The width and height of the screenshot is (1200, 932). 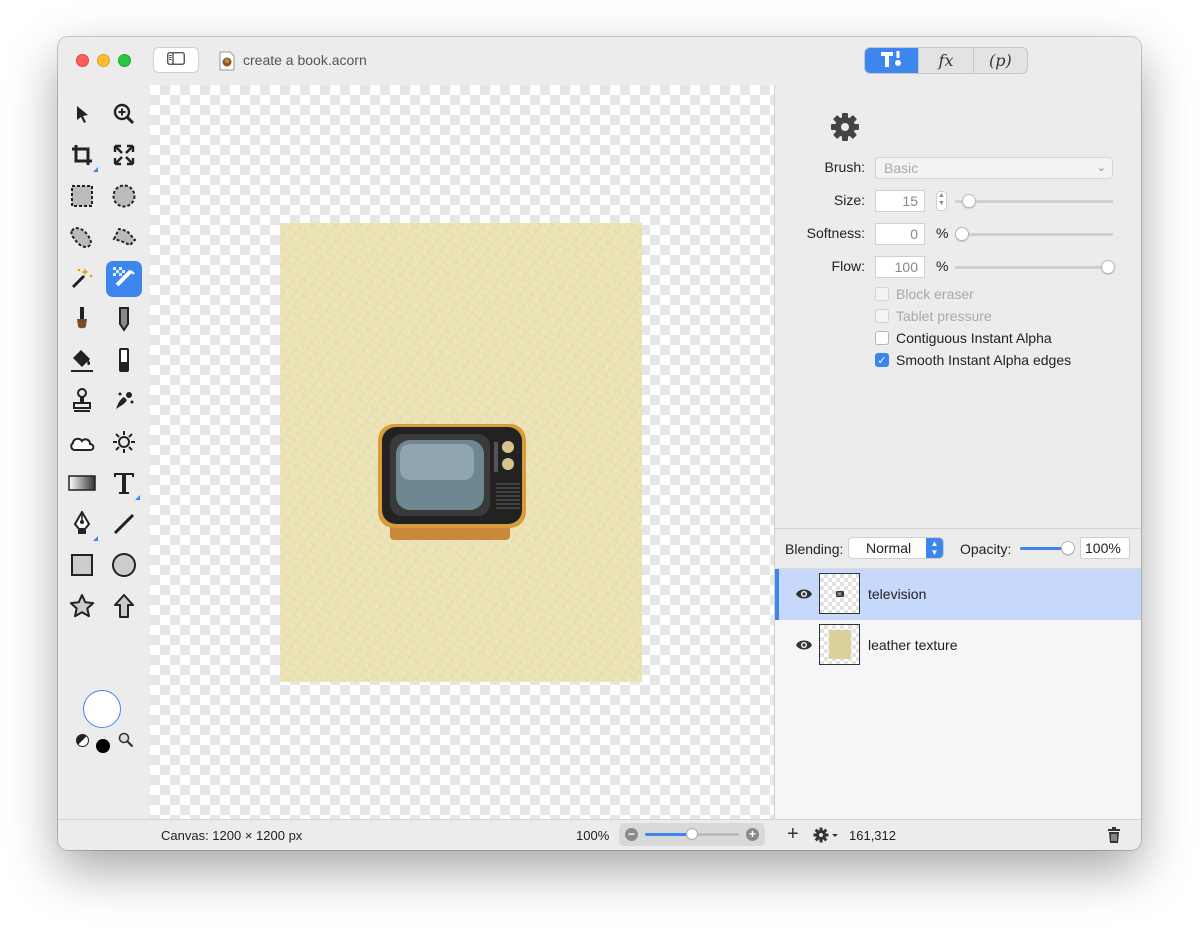 What do you see at coordinates (124, 607) in the screenshot?
I see `arrow-shape-tool` at bounding box center [124, 607].